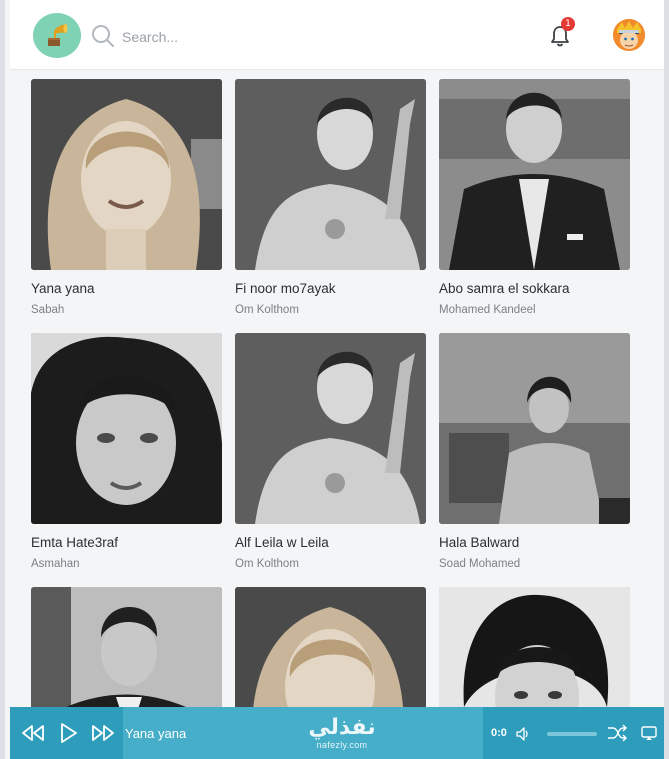  I want to click on song-artist: Mohamed Kandeel, so click(534, 310).